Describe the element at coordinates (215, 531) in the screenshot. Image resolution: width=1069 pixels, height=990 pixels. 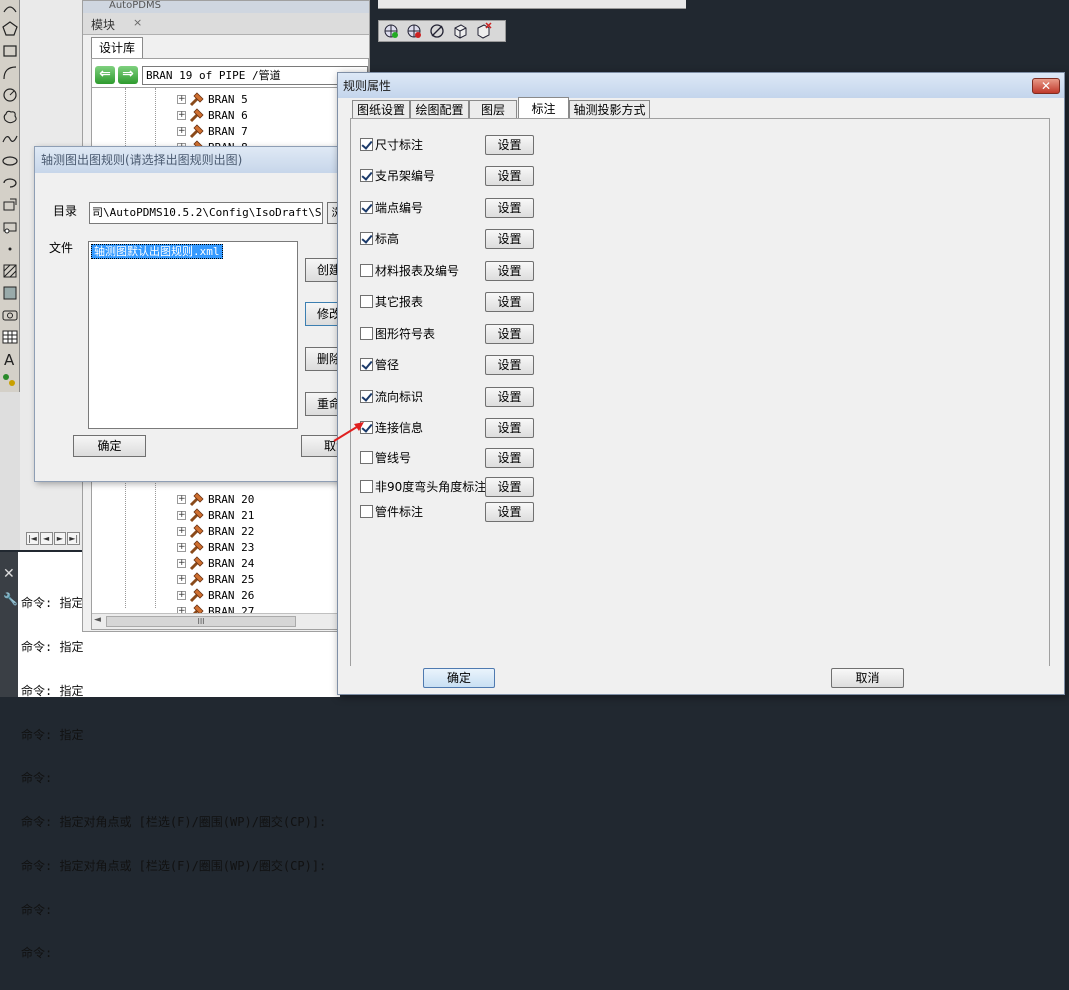
I see `tree-item: + BRAN 22` at that location.